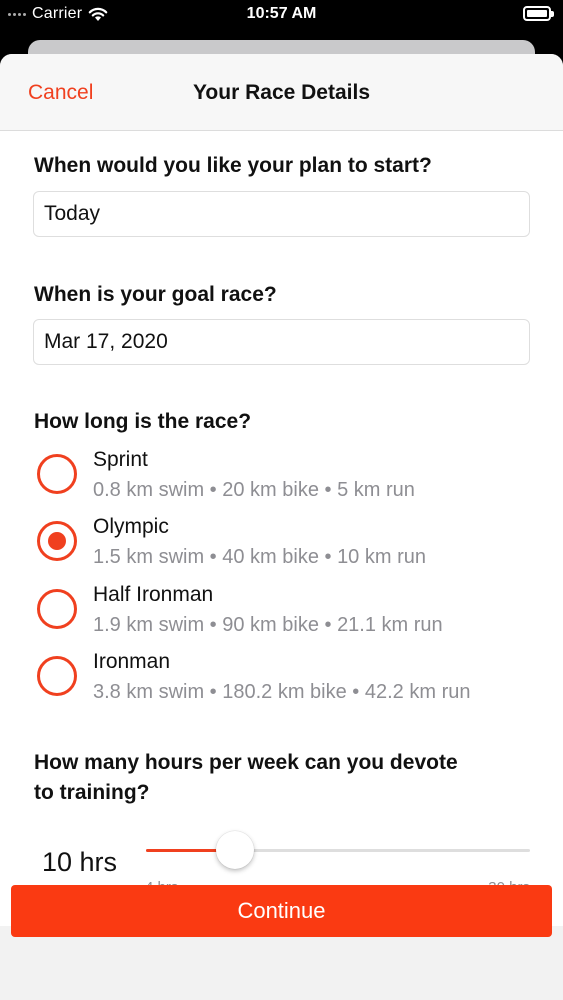  I want to click on nav-bar: Cancel Your Race Details, so click(281, 92).